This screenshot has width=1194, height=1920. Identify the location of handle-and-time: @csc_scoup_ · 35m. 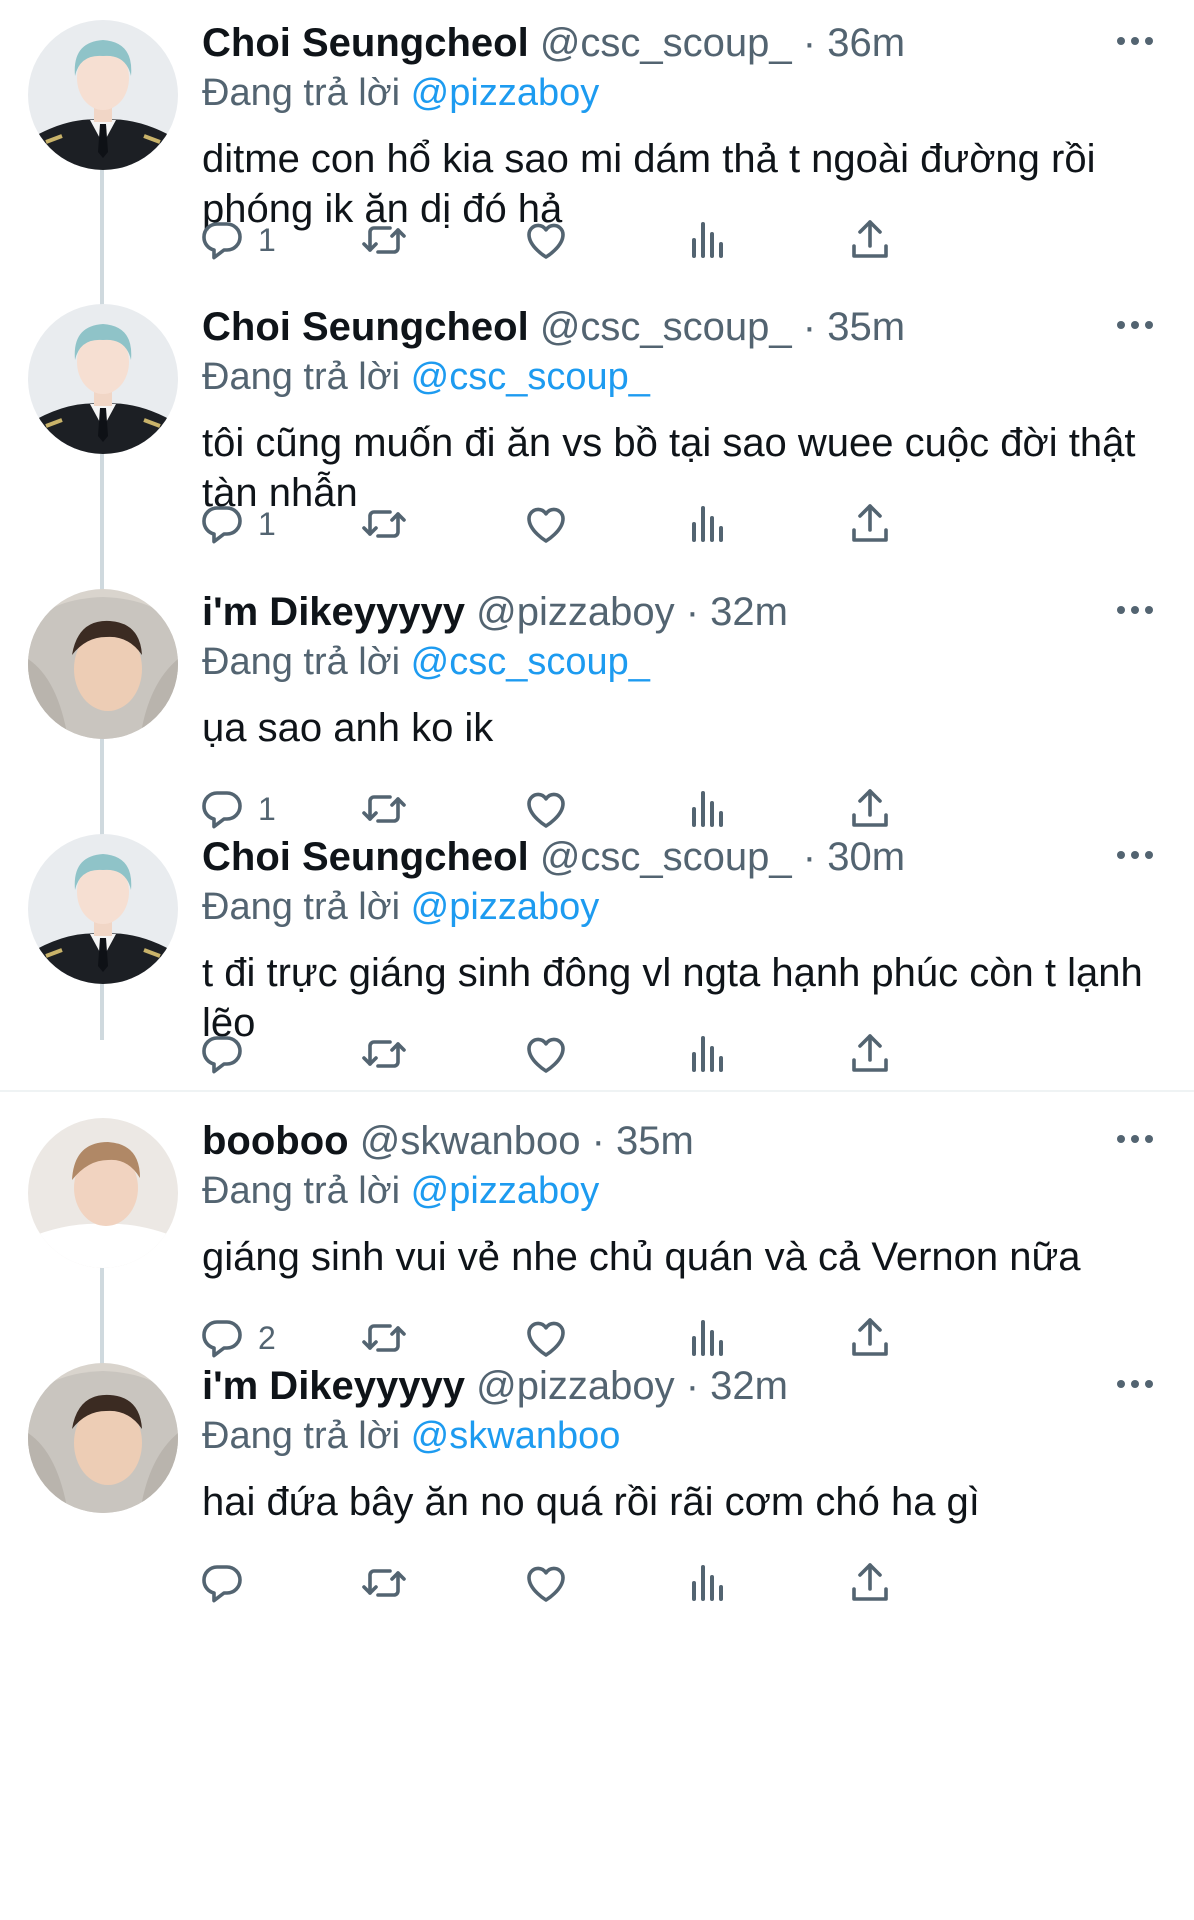
(722, 327).